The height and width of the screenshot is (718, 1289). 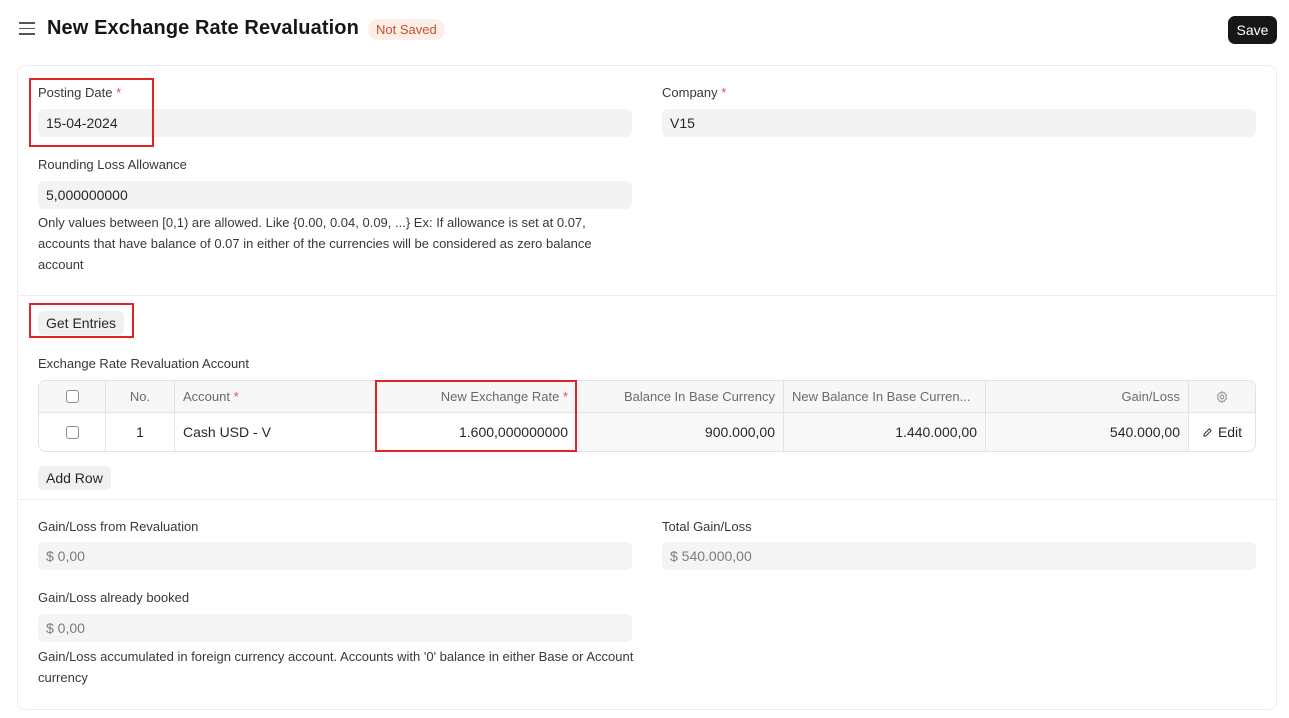 What do you see at coordinates (203, 28) in the screenshot?
I see `page-title: New Exchange Rate Revaluation` at bounding box center [203, 28].